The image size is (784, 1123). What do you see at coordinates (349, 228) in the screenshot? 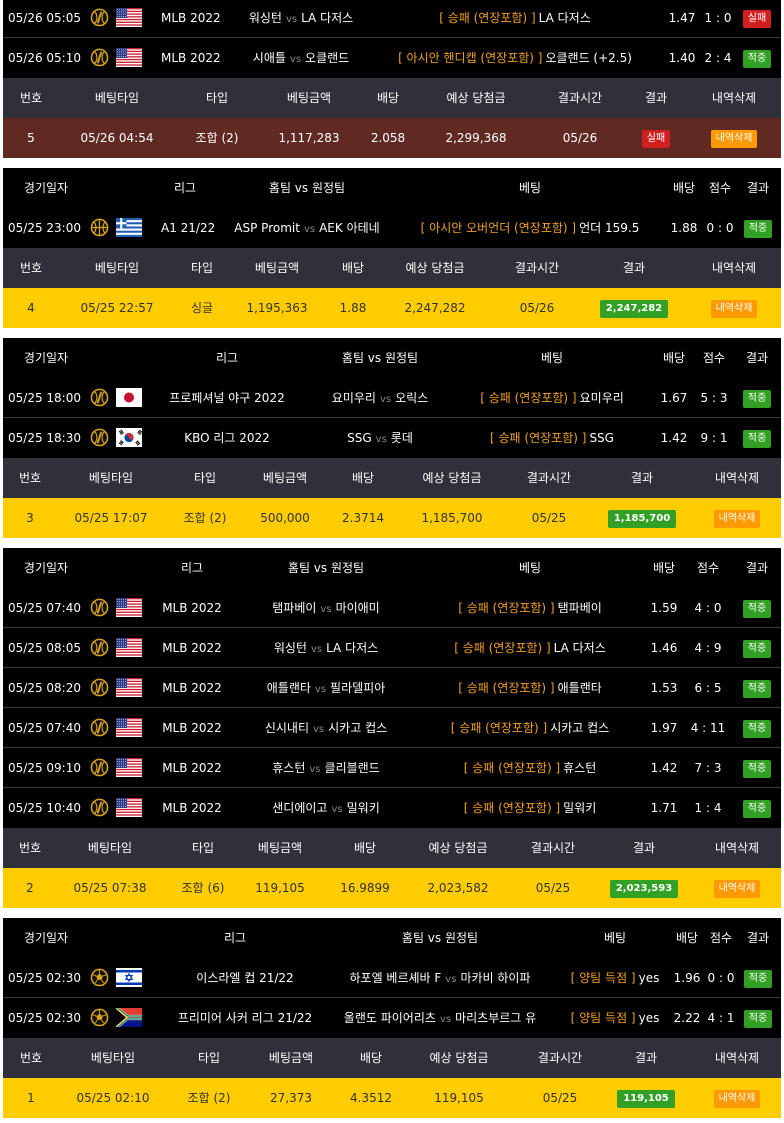
I see `away-team: AEK 아테네` at bounding box center [349, 228].